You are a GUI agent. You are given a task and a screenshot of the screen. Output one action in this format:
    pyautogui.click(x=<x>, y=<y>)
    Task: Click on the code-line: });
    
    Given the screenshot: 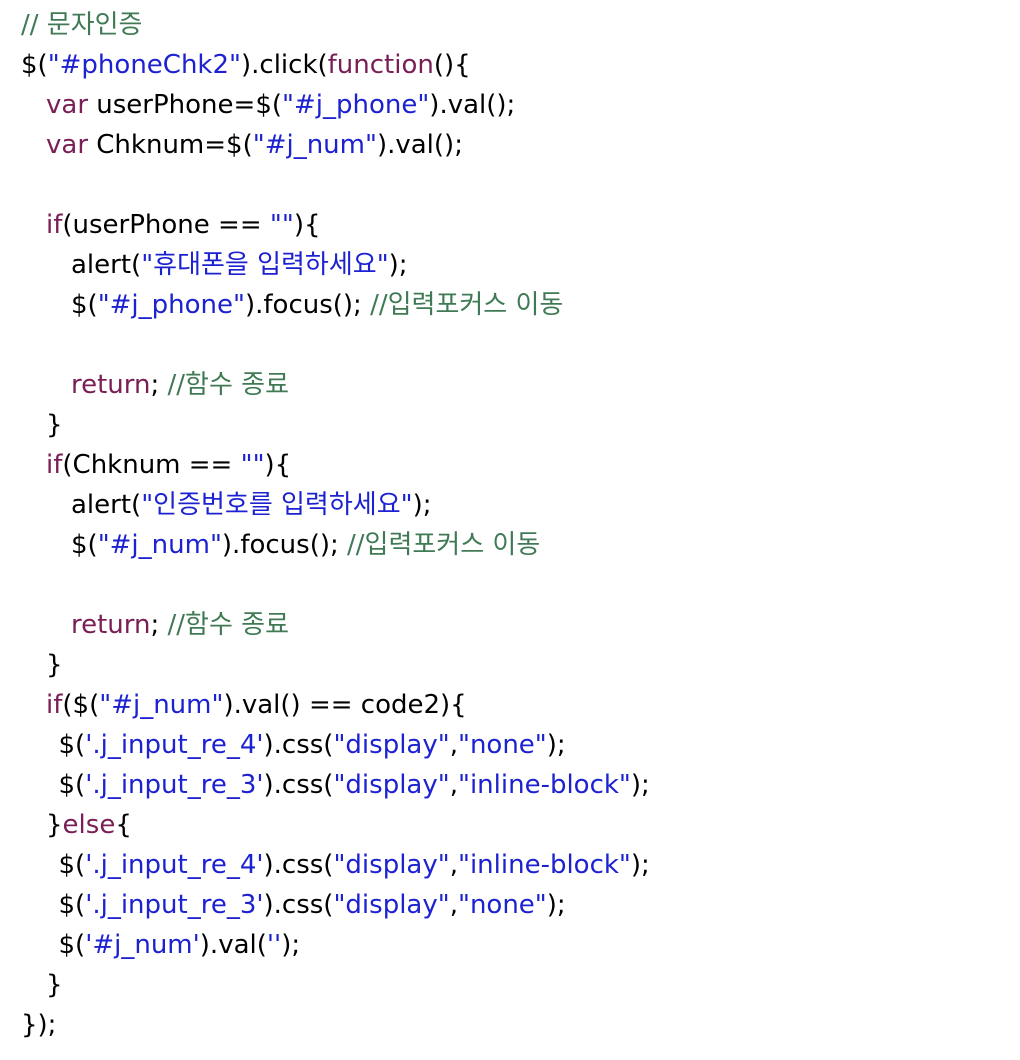 What is the action you would take?
    pyautogui.click(x=510, y=1025)
    